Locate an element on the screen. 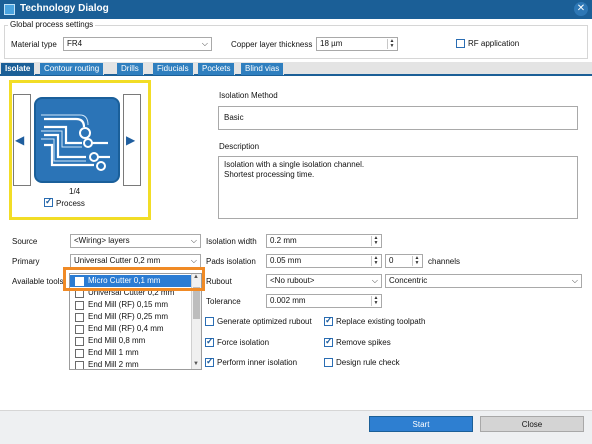 The image size is (592, 444). tab-isolate: Isolate is located at coordinates (18, 69).